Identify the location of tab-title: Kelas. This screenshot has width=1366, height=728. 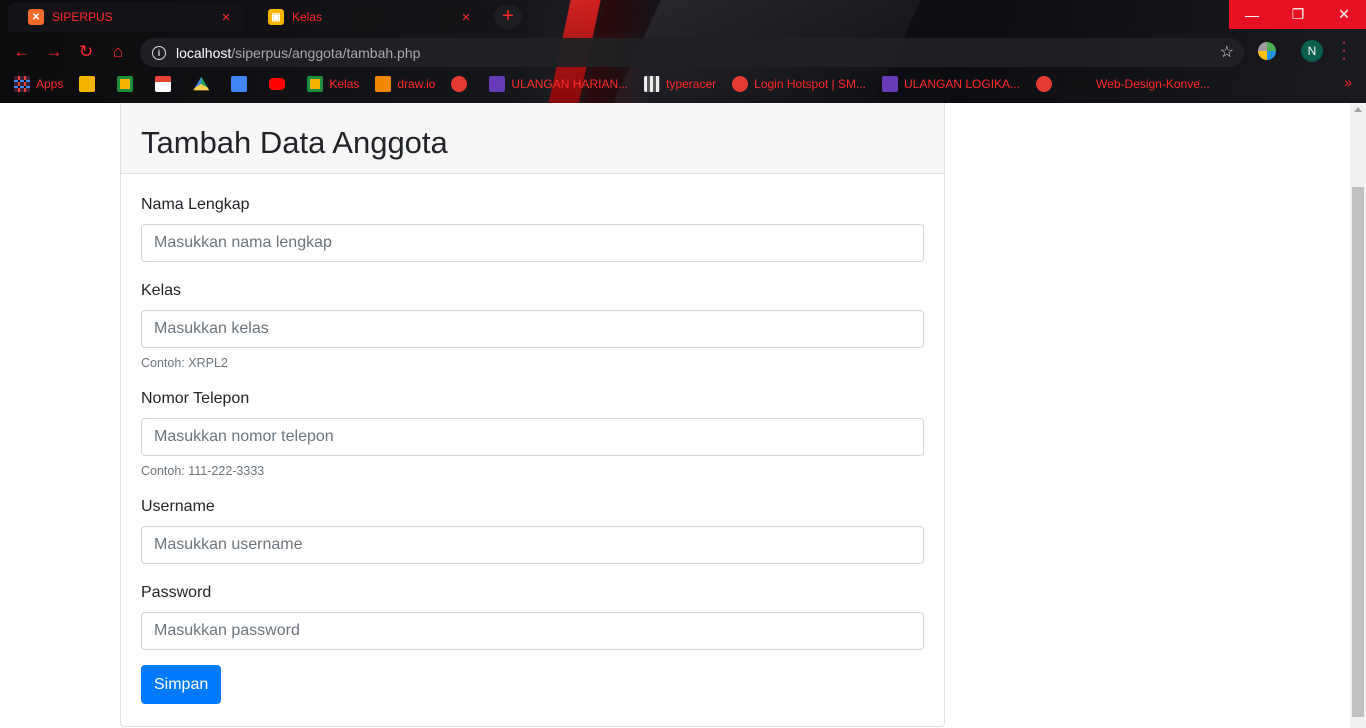
(307, 17).